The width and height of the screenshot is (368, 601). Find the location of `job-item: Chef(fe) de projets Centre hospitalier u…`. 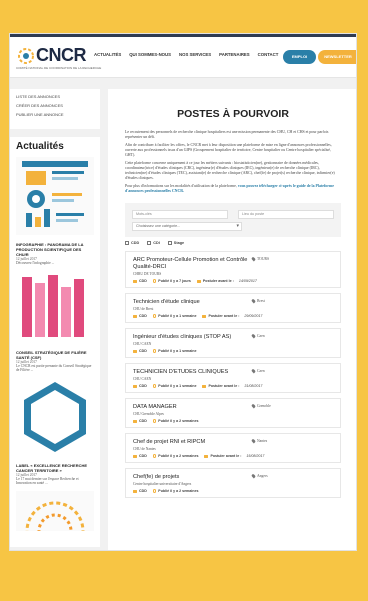

job-item: Chef(fe) de projets Centre hospitalier u… is located at coordinates (233, 483).